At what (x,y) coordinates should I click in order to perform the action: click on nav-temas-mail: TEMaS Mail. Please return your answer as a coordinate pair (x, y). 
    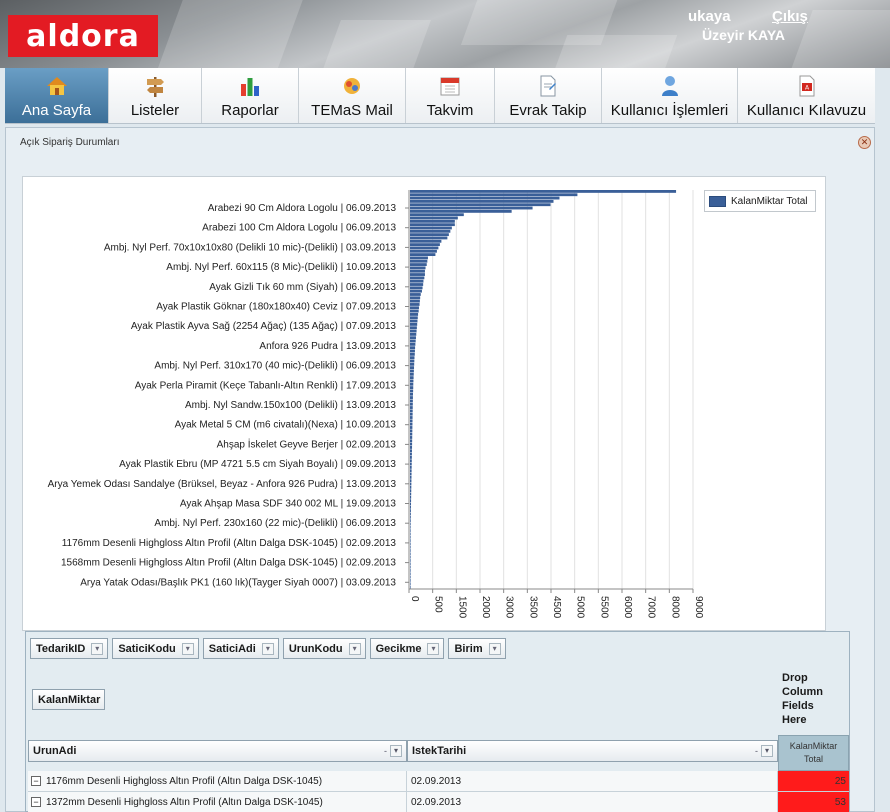
    Looking at the image, I should click on (351, 95).